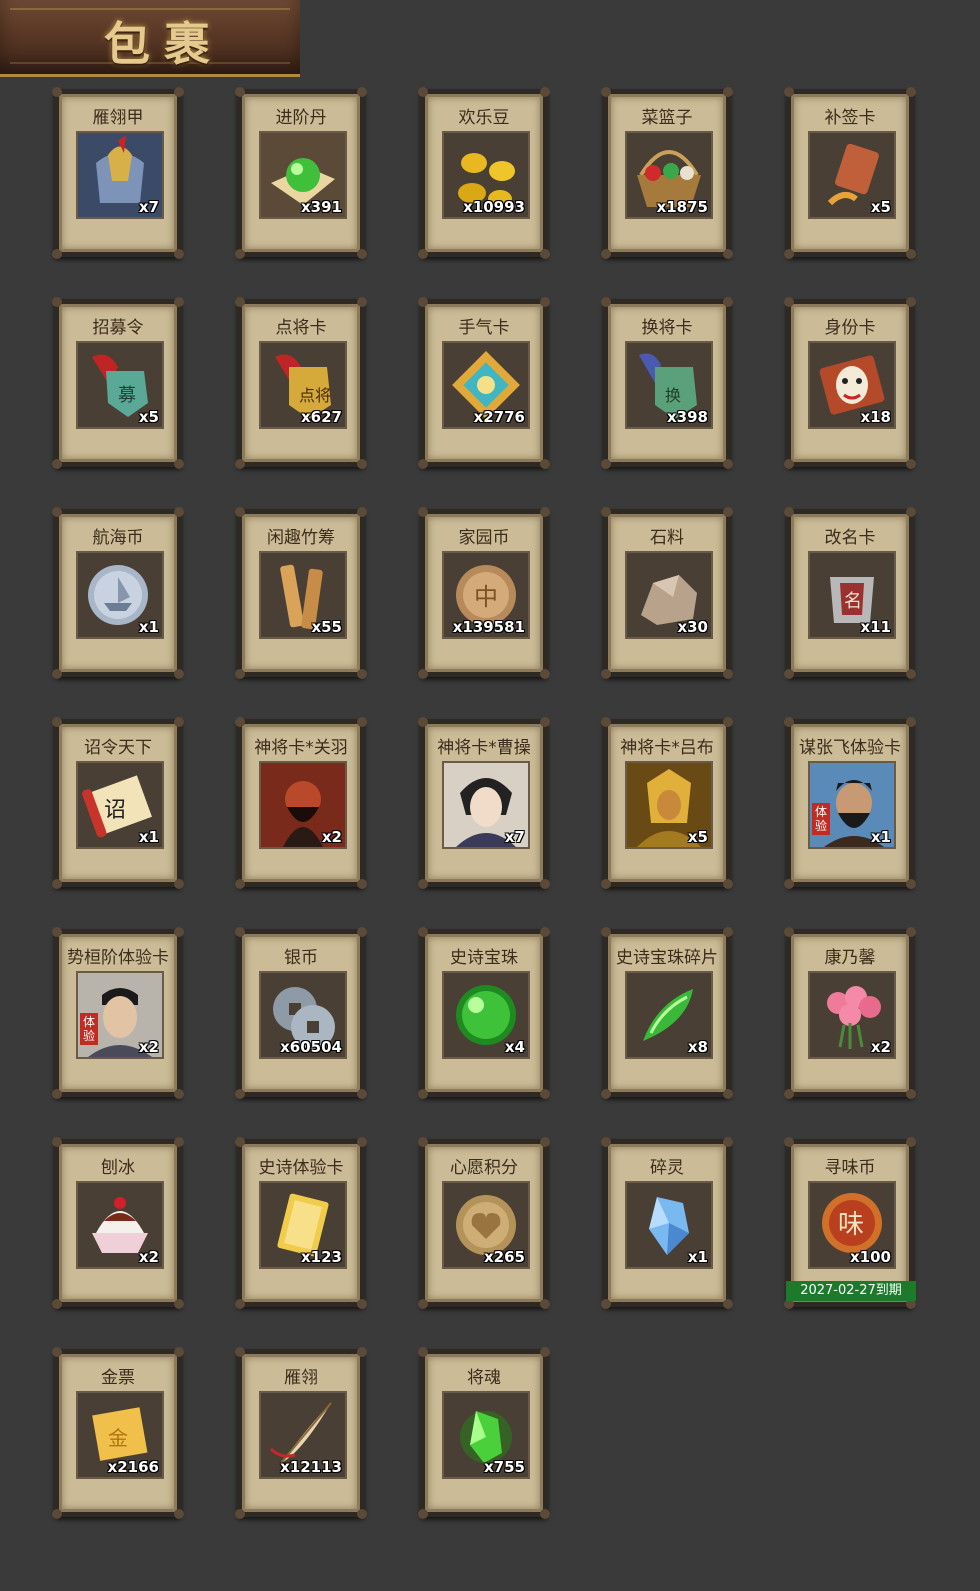 The width and height of the screenshot is (980, 1591). Describe the element at coordinates (301, 748) in the screenshot. I see `item-name: 神将卡*关羽` at that location.